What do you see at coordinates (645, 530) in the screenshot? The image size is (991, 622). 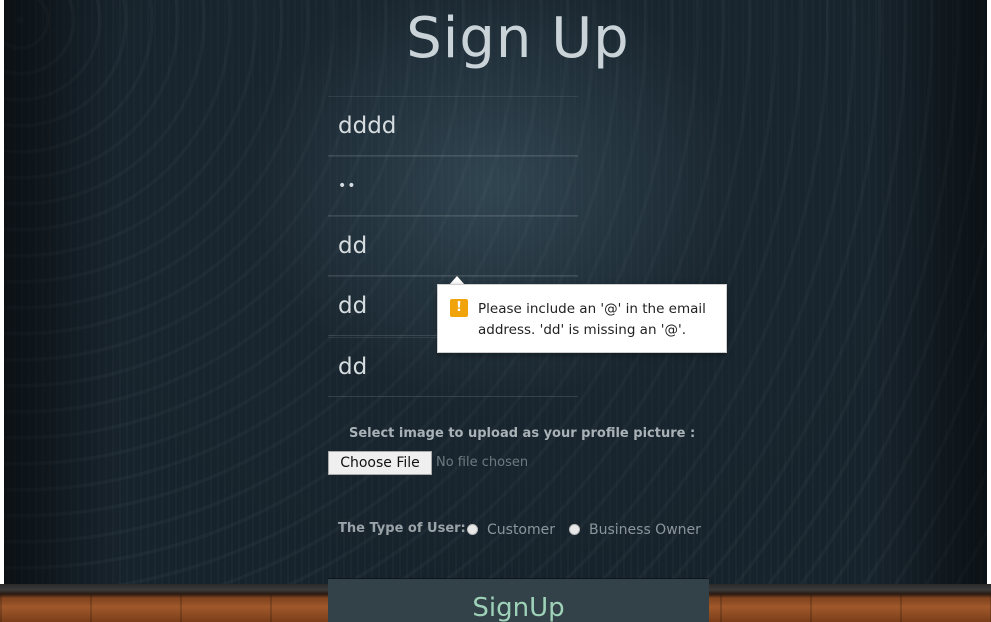 I see `business-owner-radio-label: Business Owner` at bounding box center [645, 530].